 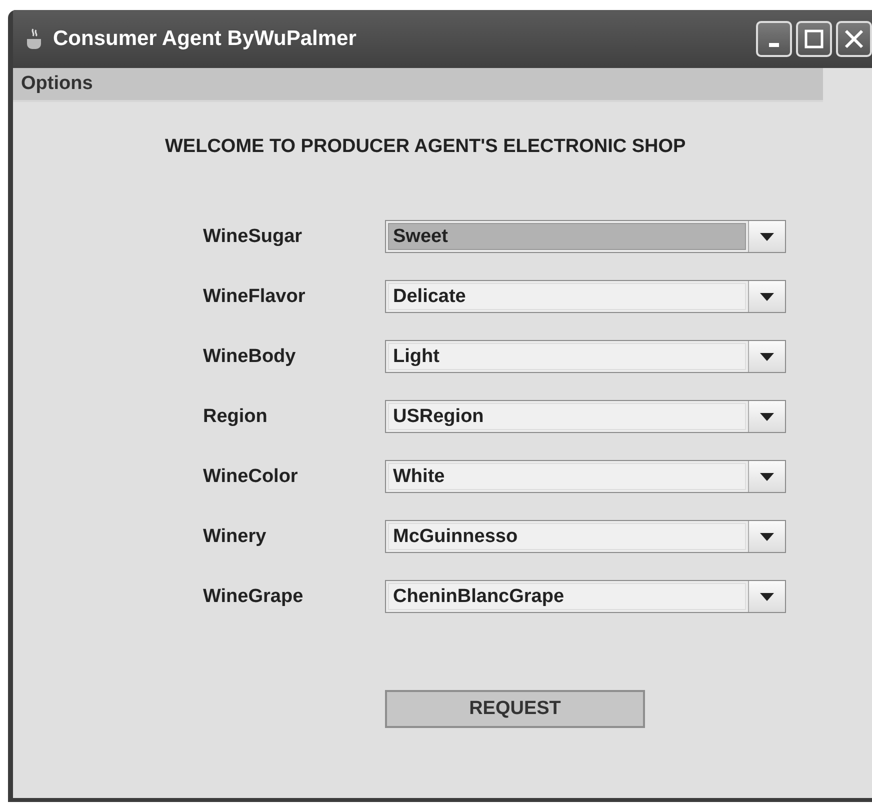 I want to click on maximize-button, so click(x=814, y=39).